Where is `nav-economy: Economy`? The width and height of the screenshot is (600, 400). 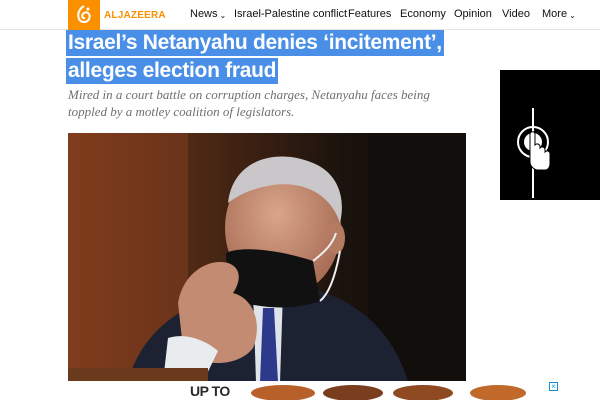 nav-economy: Economy is located at coordinates (423, 14).